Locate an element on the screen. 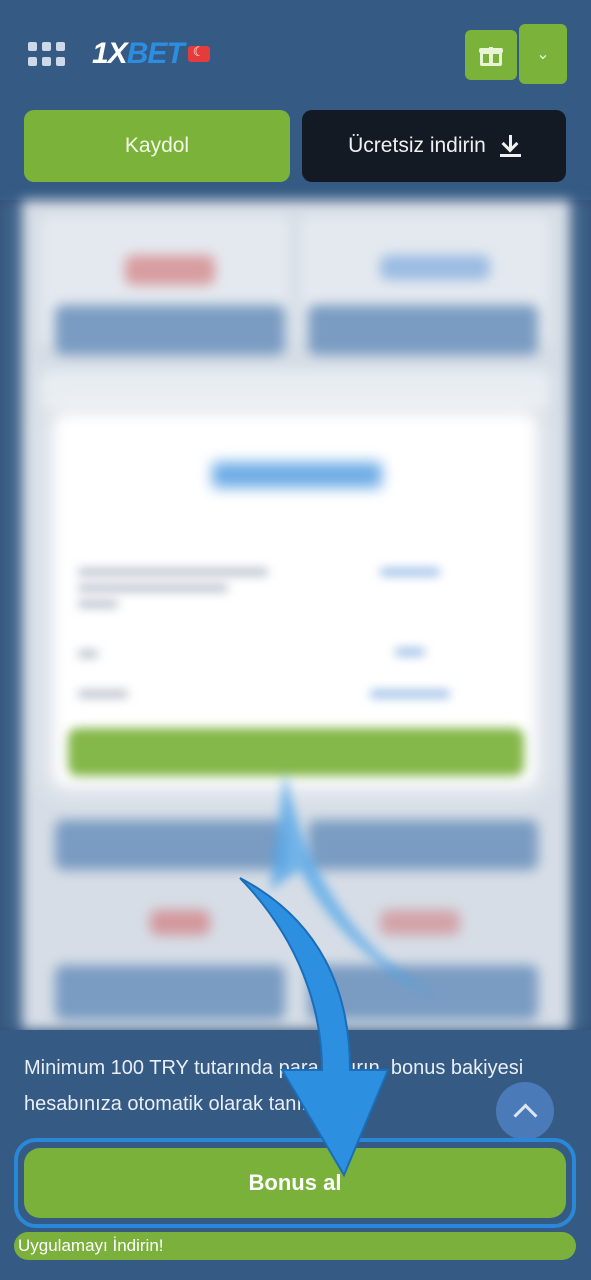  scroll-to-top-button is located at coordinates (525, 1111).